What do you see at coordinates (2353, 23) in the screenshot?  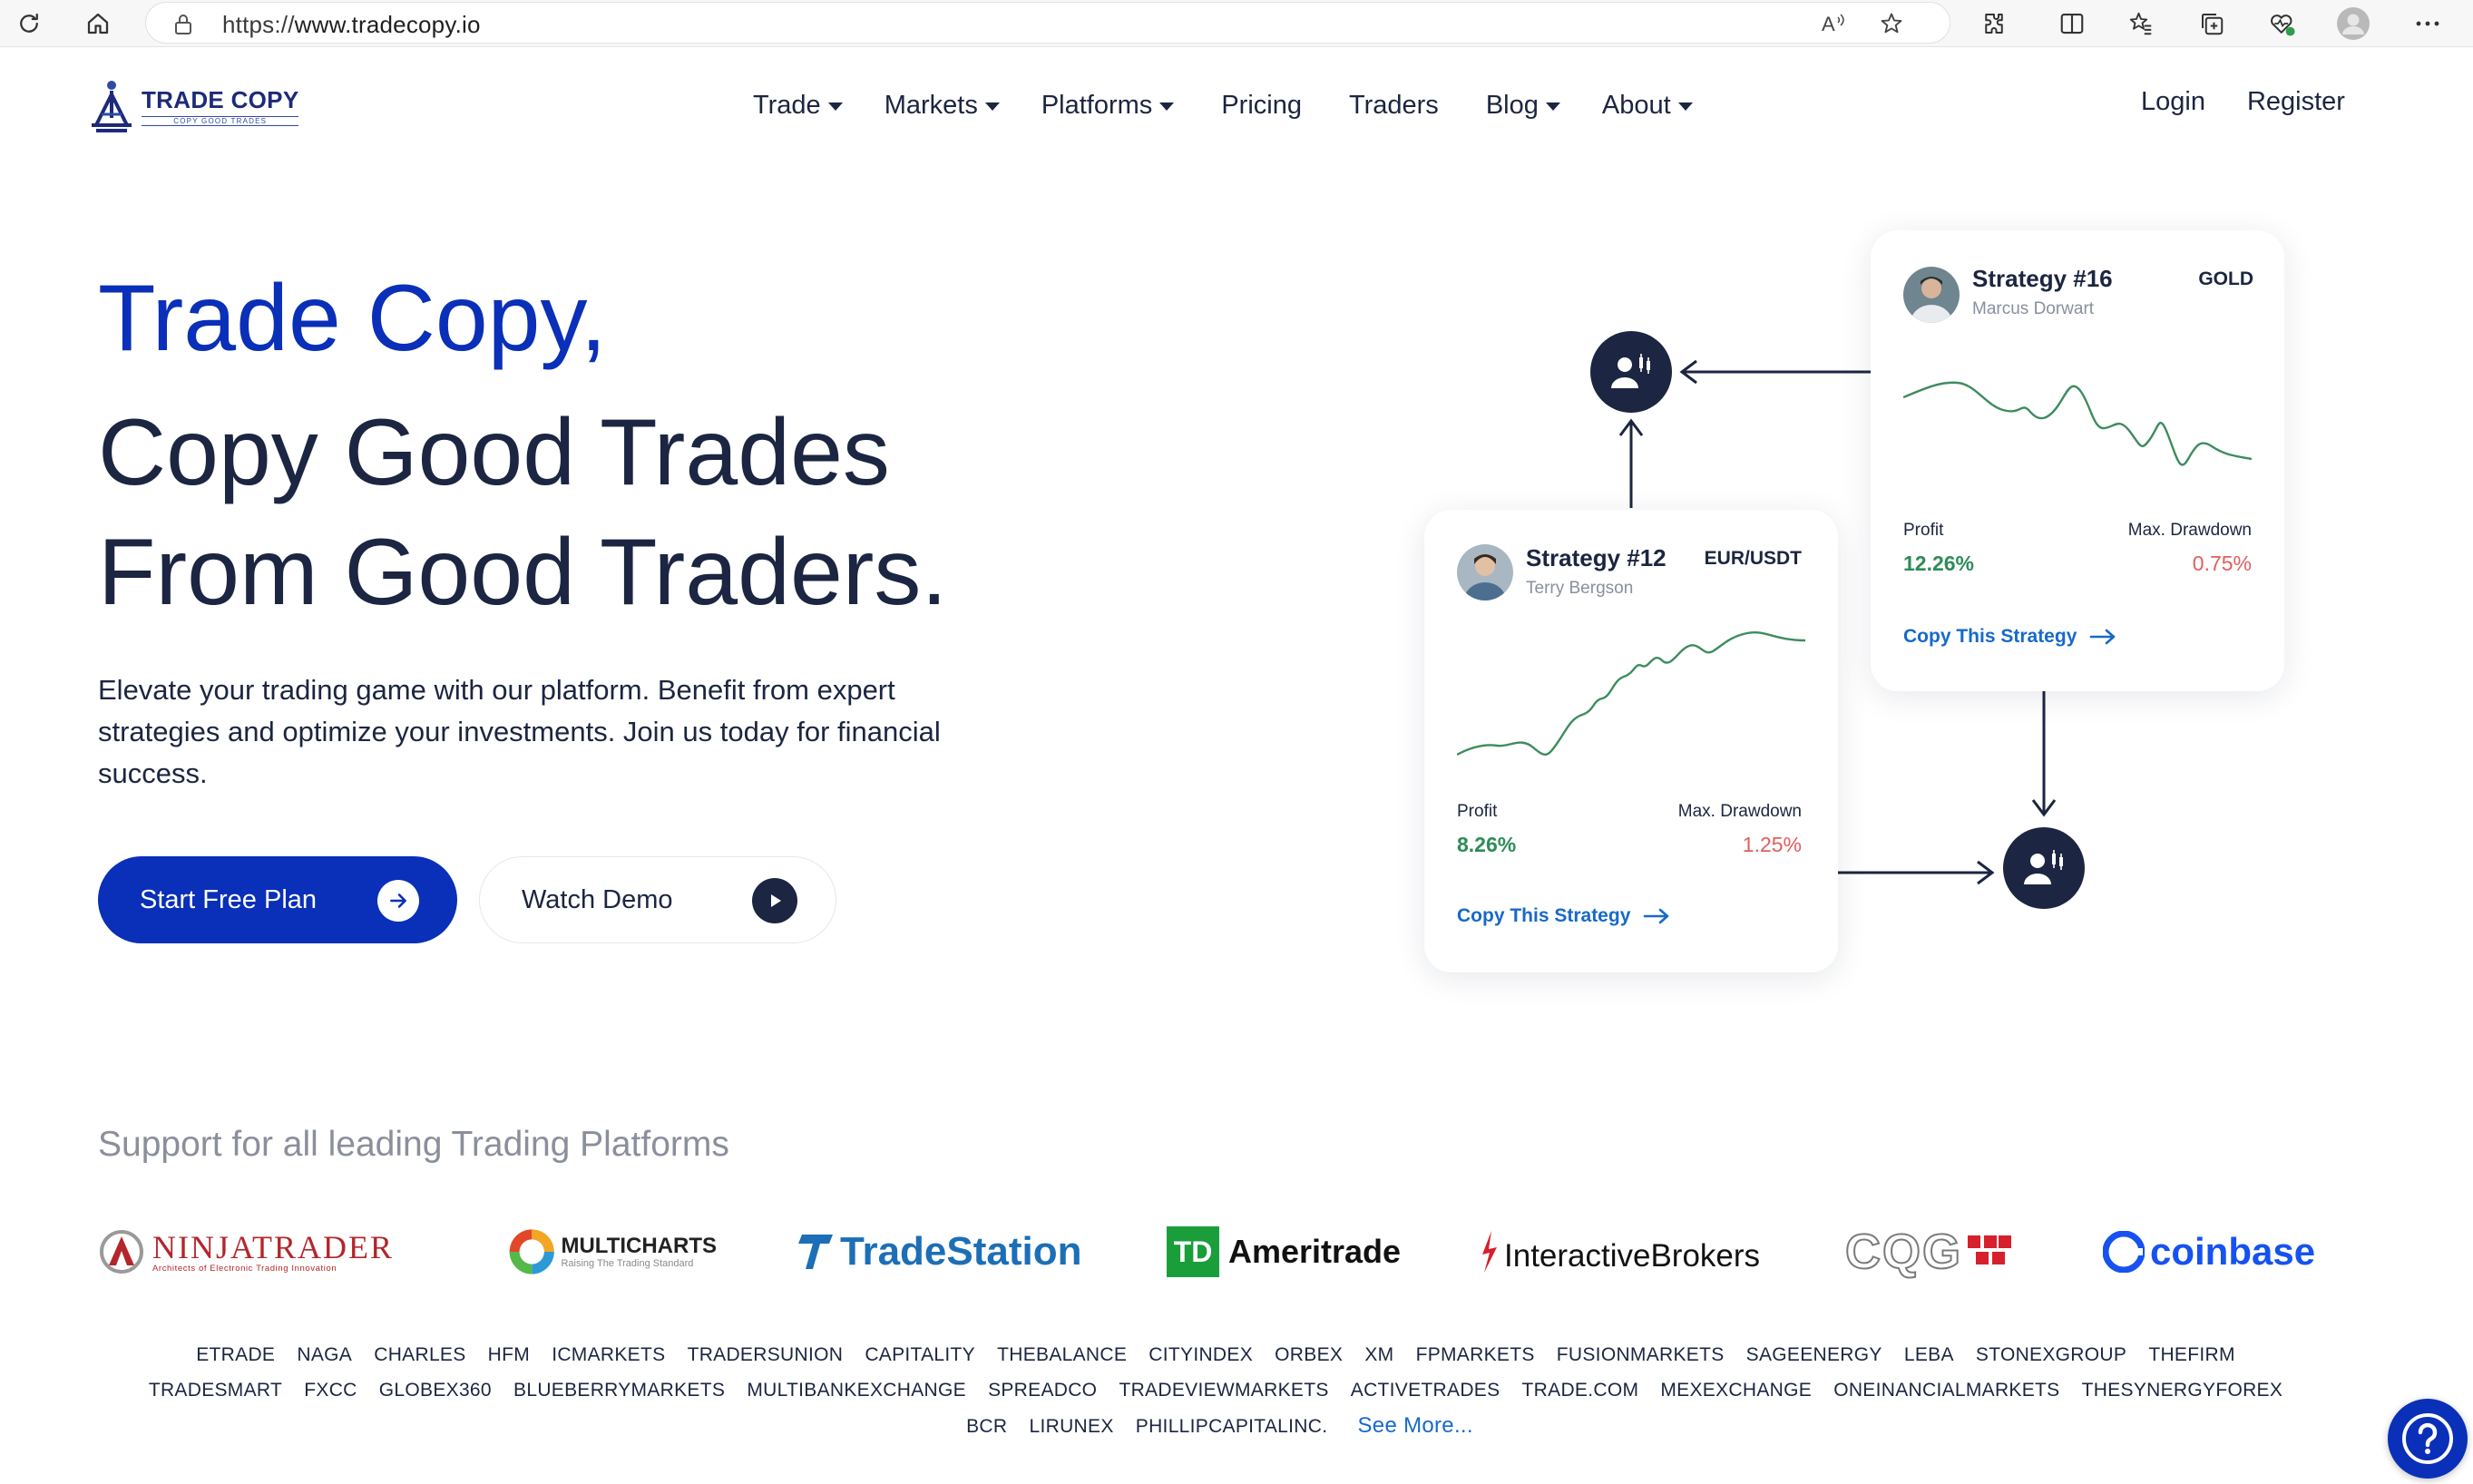 I see `profile-avatar-icon` at bounding box center [2353, 23].